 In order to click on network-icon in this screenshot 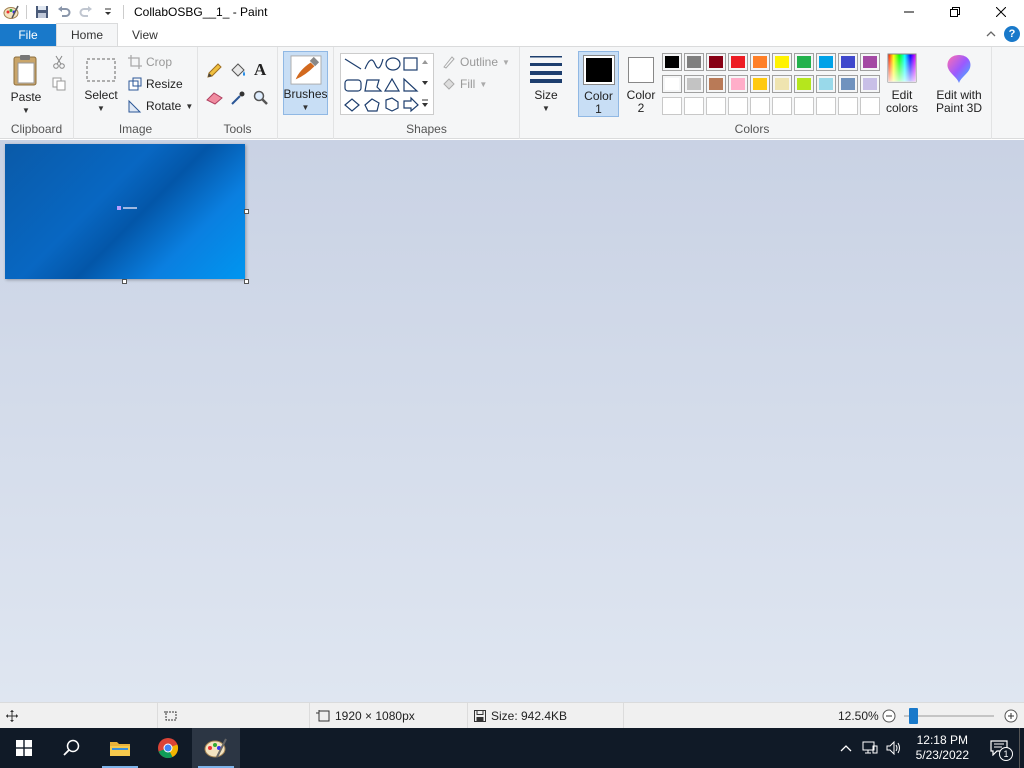, I will do `click(870, 748)`.